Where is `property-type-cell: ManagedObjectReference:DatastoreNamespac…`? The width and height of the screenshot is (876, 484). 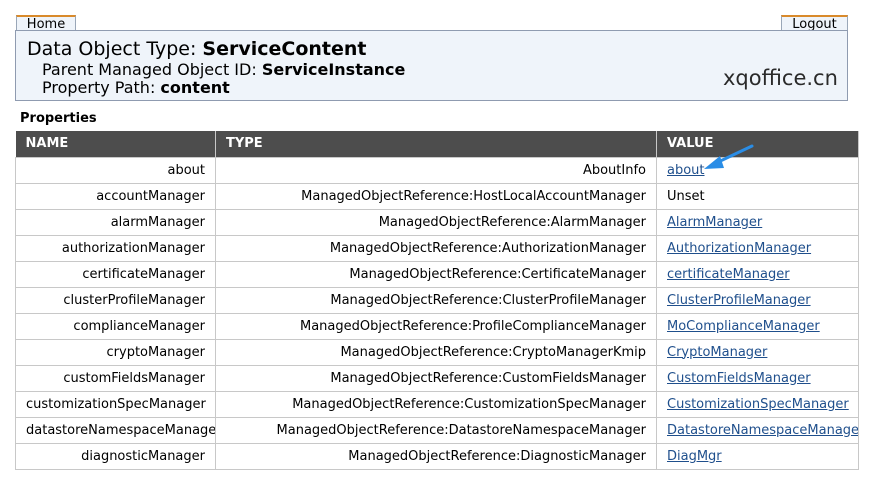 property-type-cell: ManagedObjectReference:DatastoreNamespac… is located at coordinates (436, 430).